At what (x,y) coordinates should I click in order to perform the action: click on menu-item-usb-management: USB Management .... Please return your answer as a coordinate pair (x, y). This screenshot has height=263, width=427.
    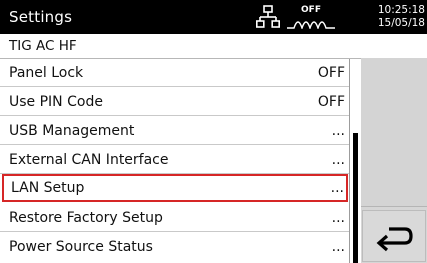
    Looking at the image, I should click on (174, 131).